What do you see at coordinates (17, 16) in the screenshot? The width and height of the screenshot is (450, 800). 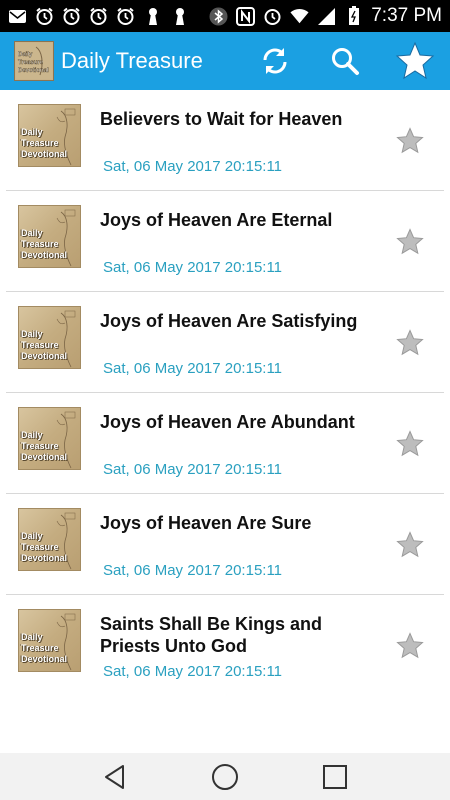 I see `mail-icon` at bounding box center [17, 16].